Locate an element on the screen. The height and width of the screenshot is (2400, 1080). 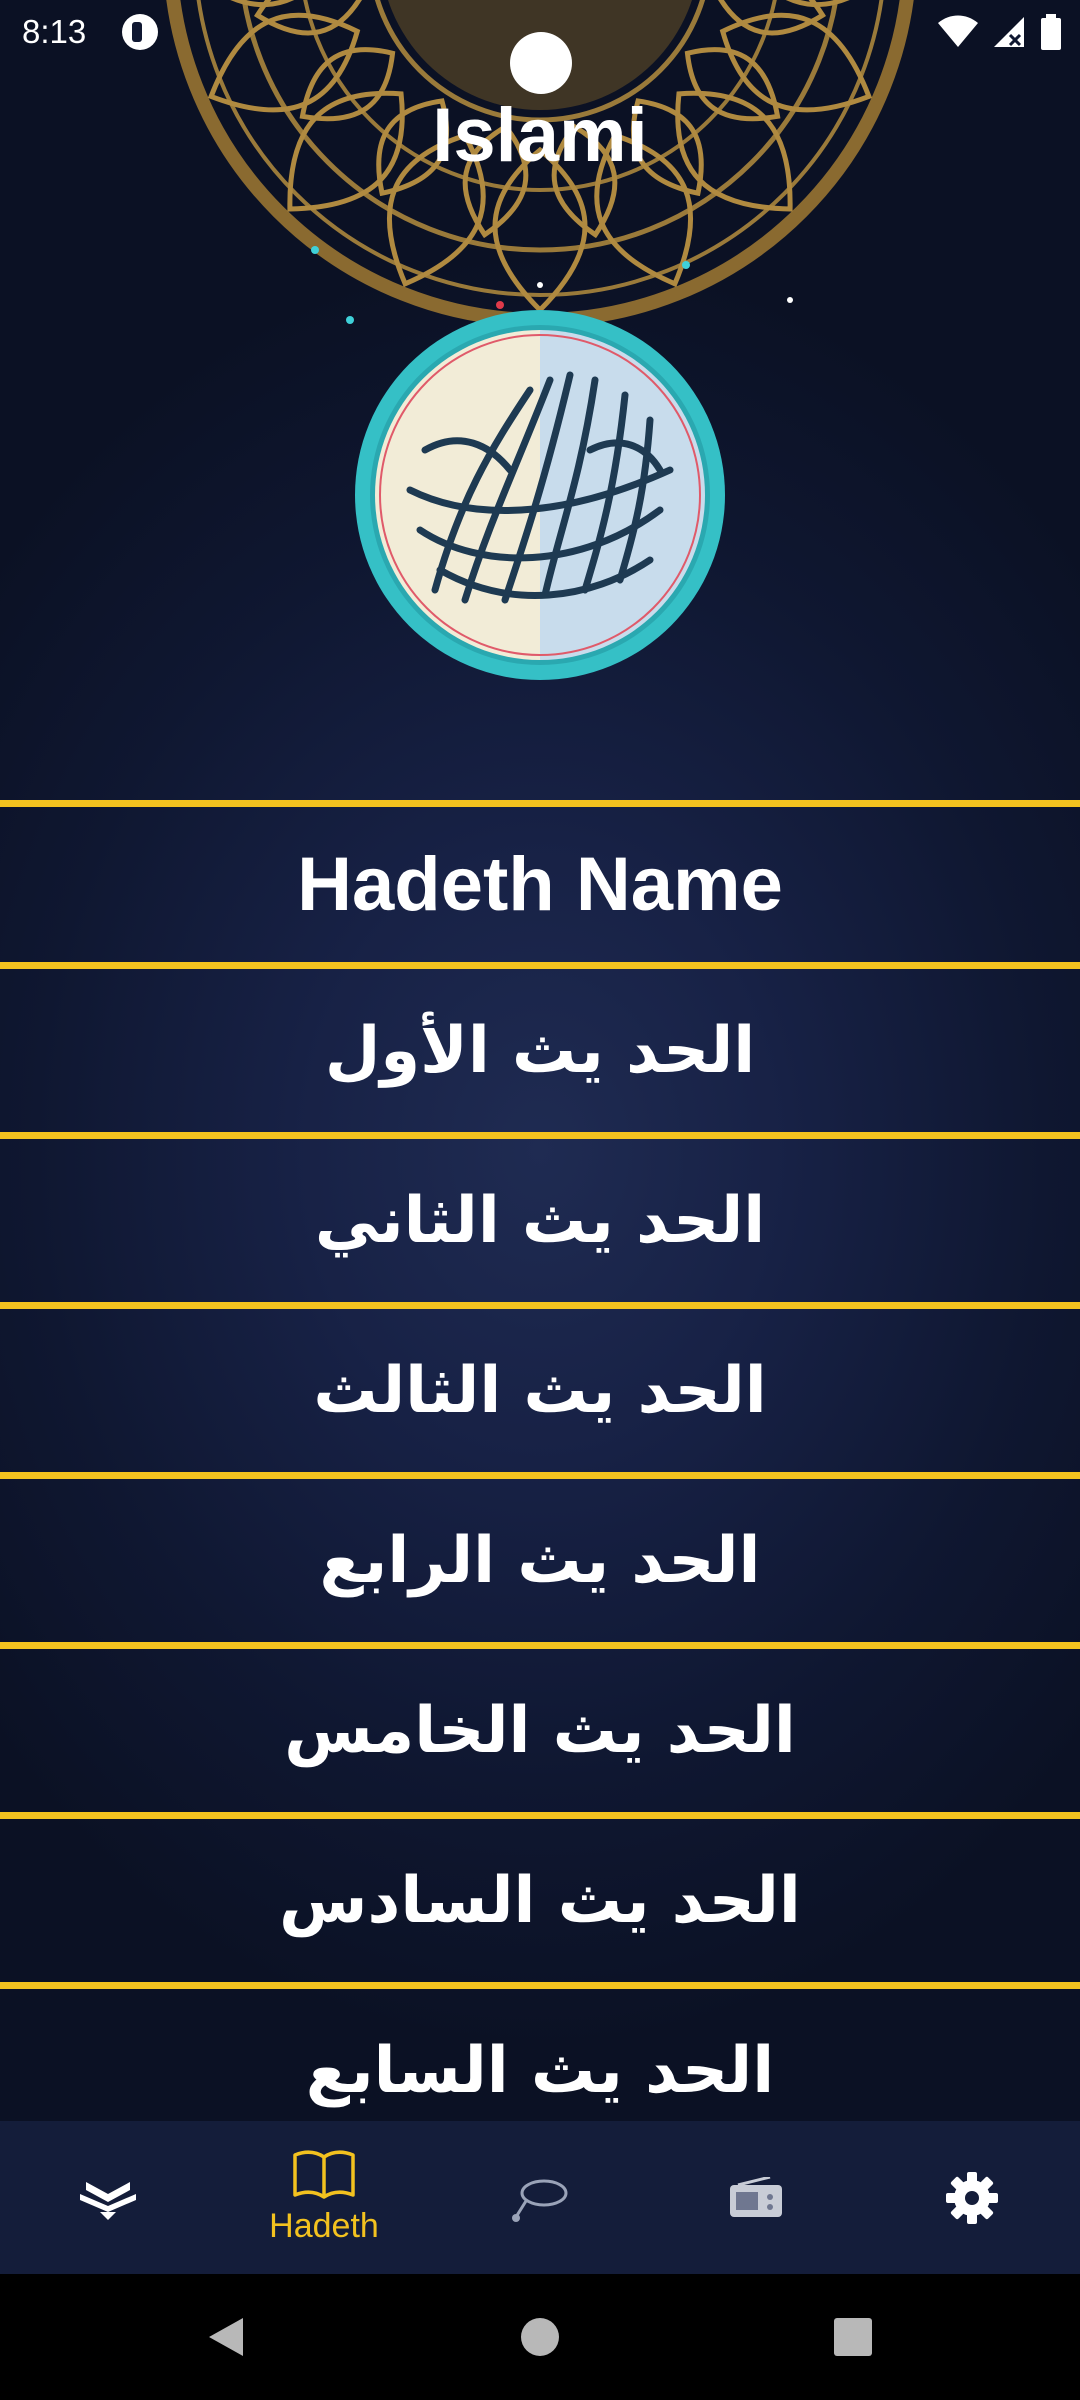
settings-gear-icon is located at coordinates (972, 2197).